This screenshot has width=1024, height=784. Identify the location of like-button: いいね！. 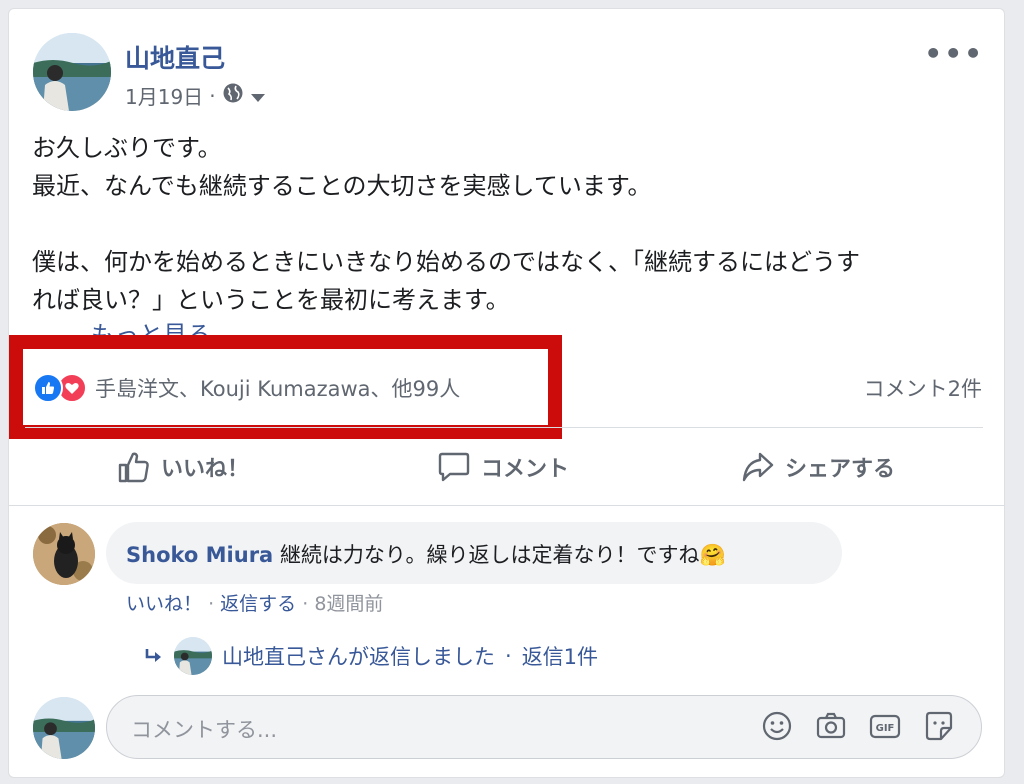
(183, 467).